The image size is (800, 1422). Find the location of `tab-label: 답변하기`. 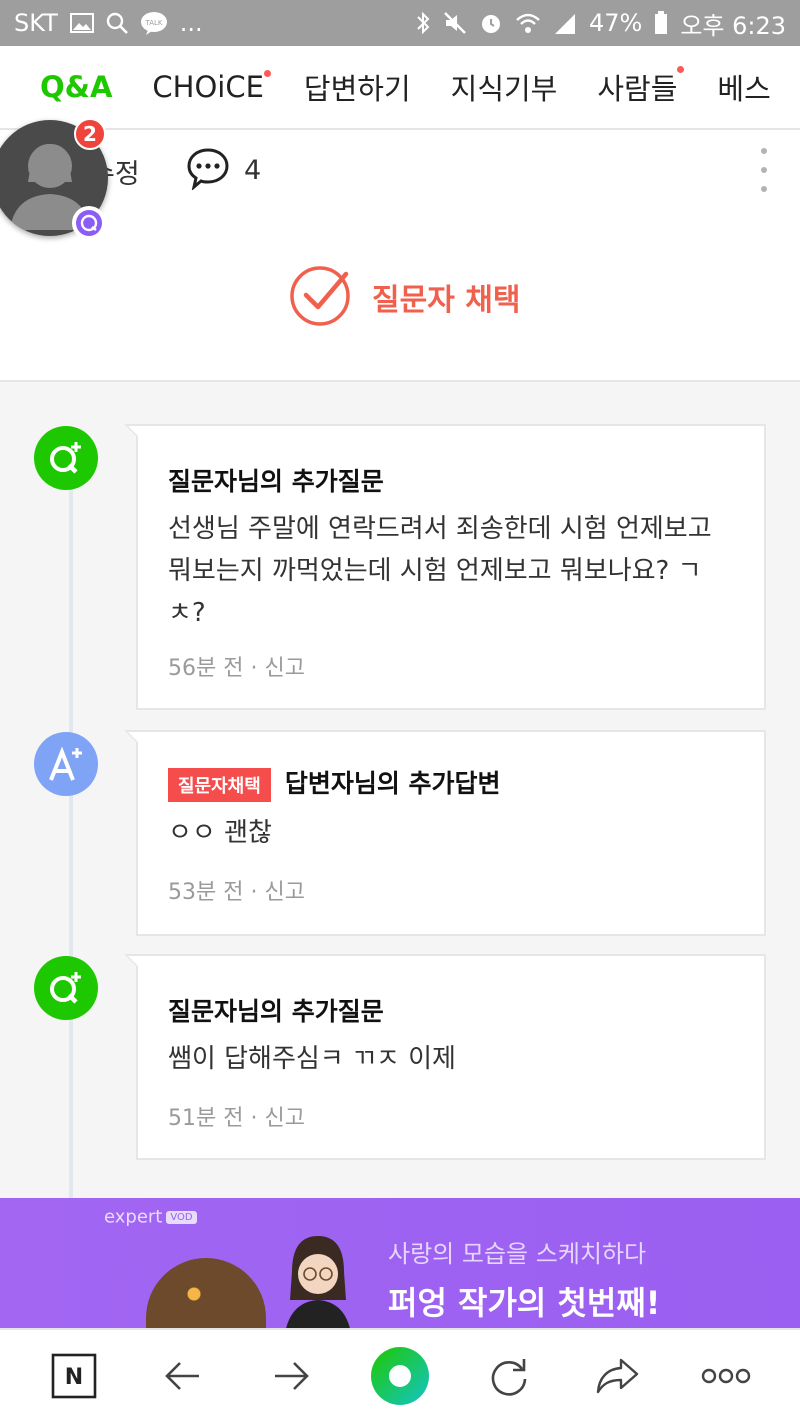

tab-label: 답변하기 is located at coordinates (357, 89).